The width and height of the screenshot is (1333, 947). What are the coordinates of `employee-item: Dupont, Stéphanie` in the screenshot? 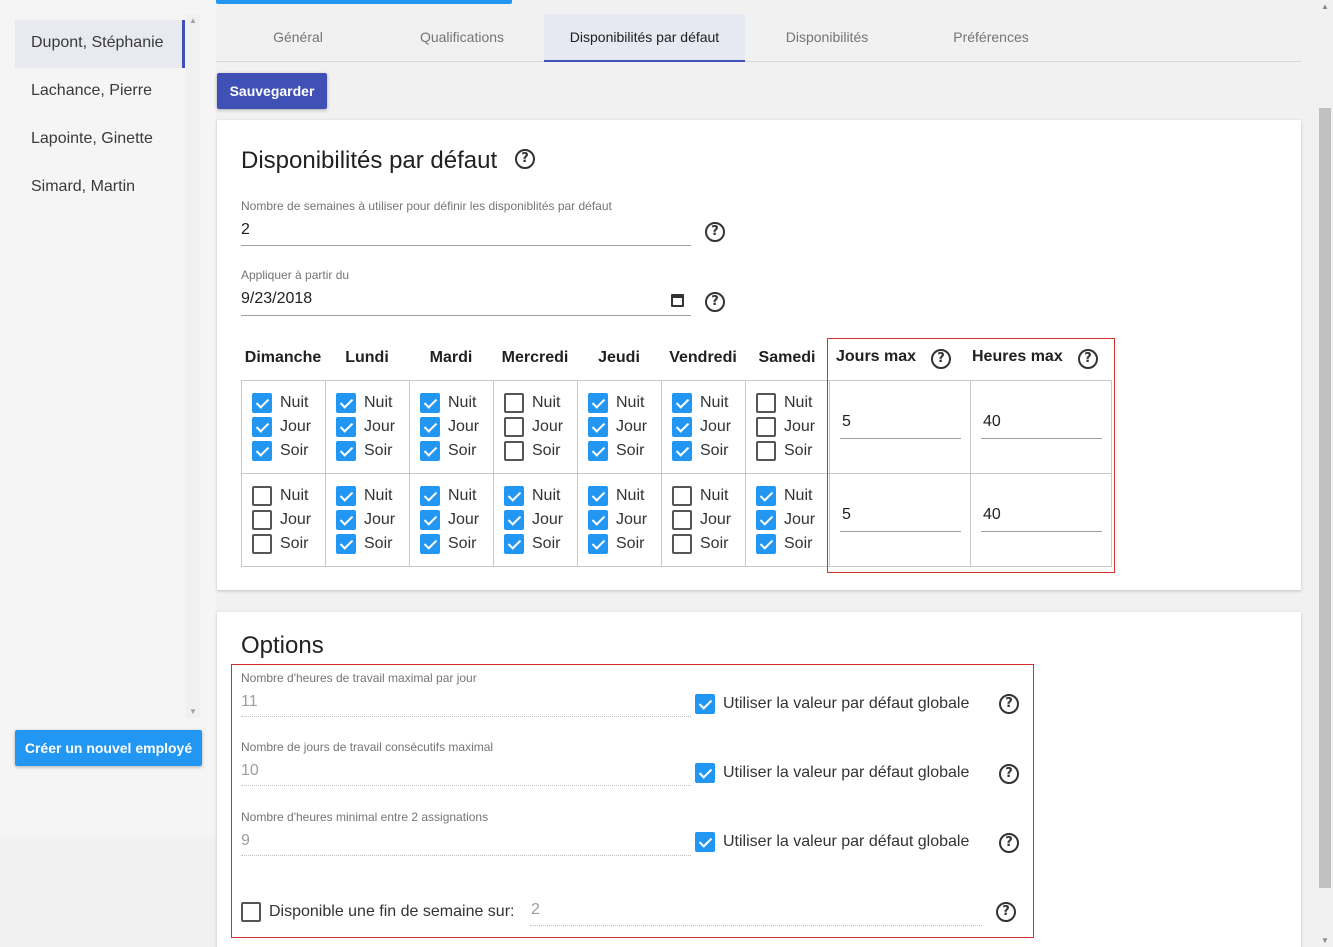 It's located at (100, 44).